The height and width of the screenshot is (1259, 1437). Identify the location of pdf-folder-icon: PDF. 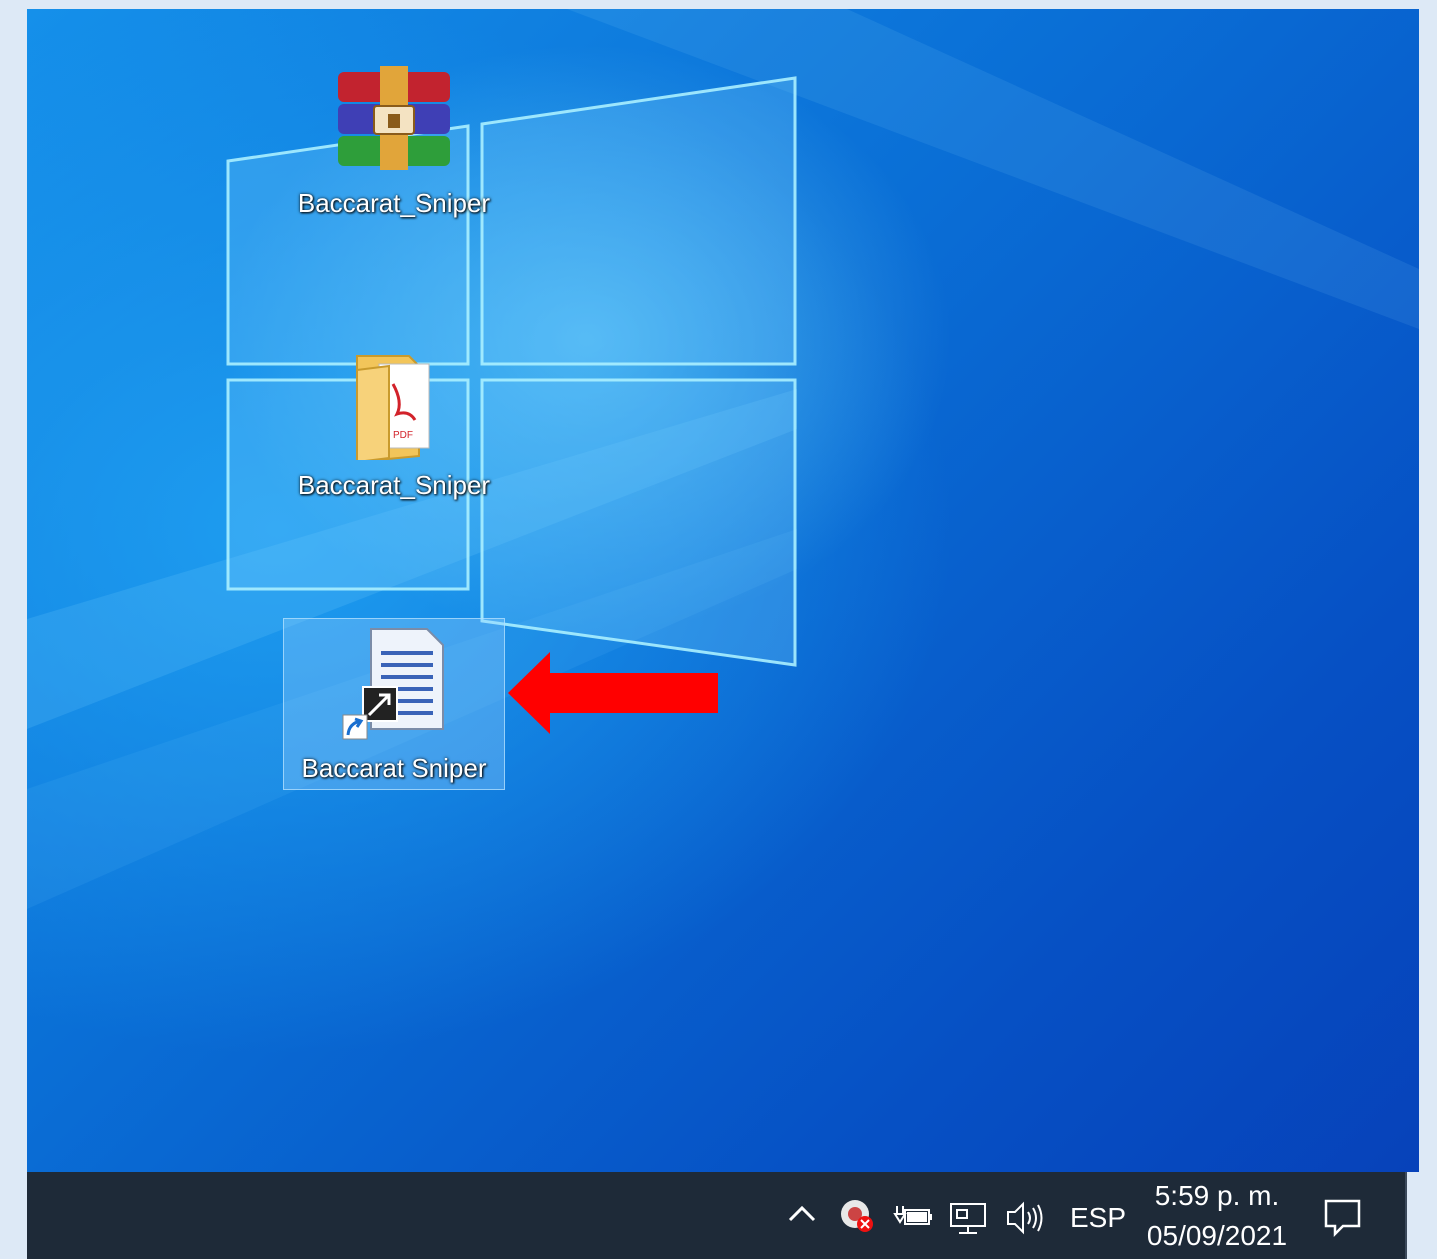
(394, 407).